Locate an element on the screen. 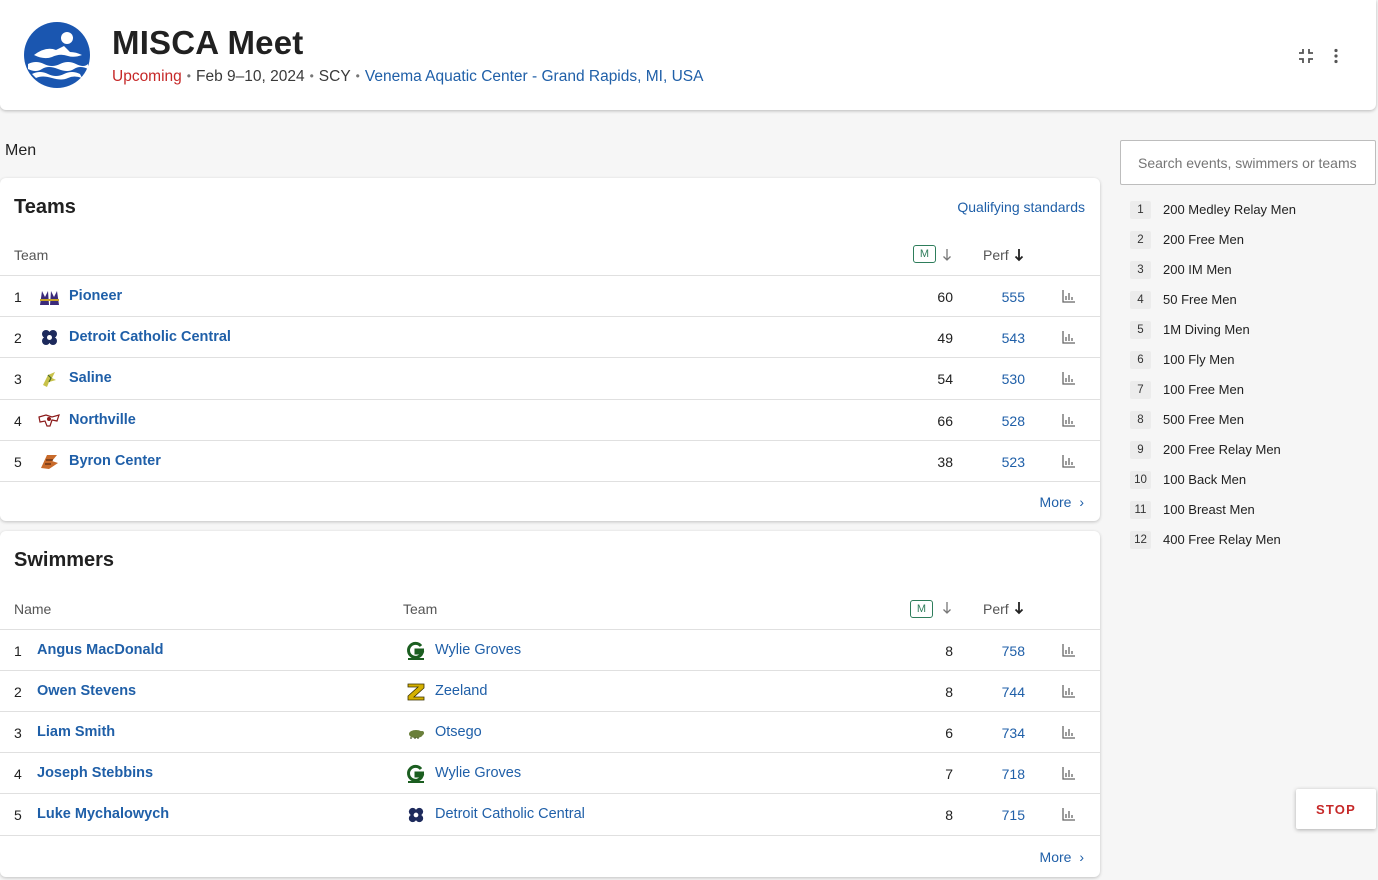  m-value: 60 is located at coordinates (945, 297).